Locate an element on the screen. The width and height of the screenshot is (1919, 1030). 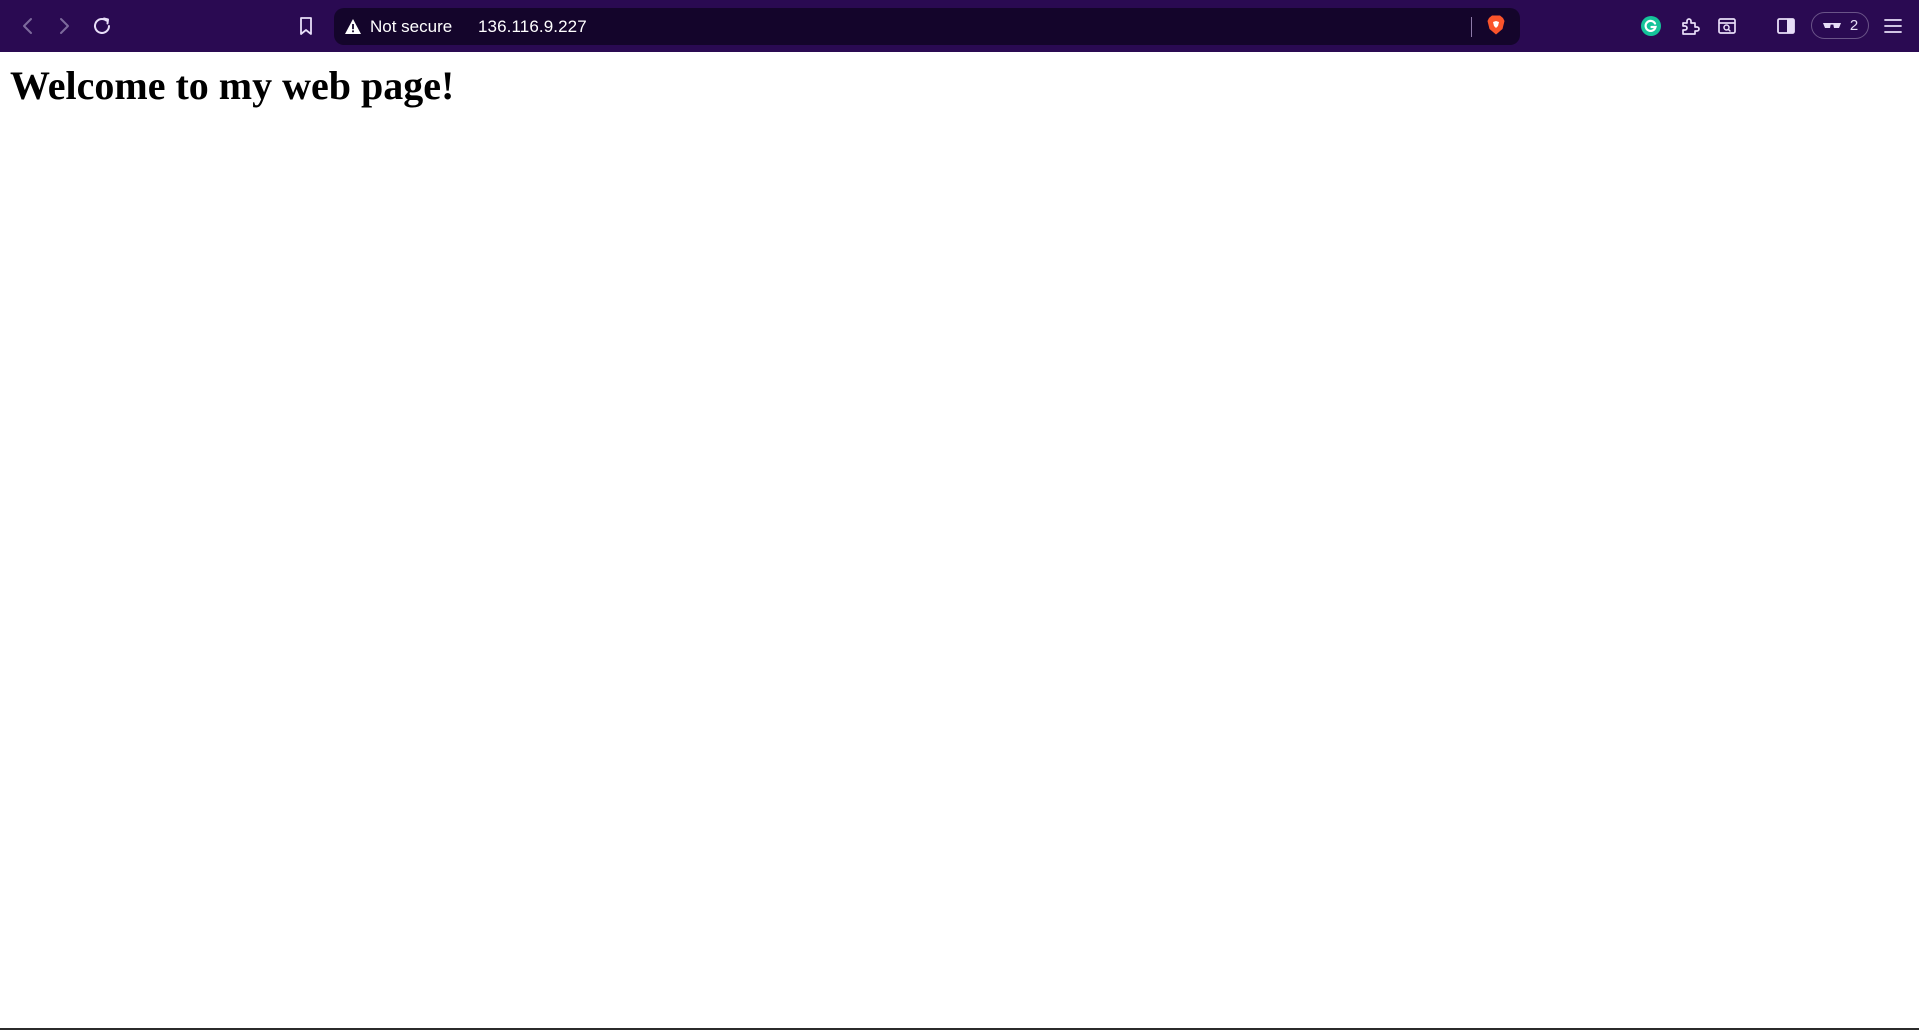
wallet-button: 2 is located at coordinates (1840, 25).